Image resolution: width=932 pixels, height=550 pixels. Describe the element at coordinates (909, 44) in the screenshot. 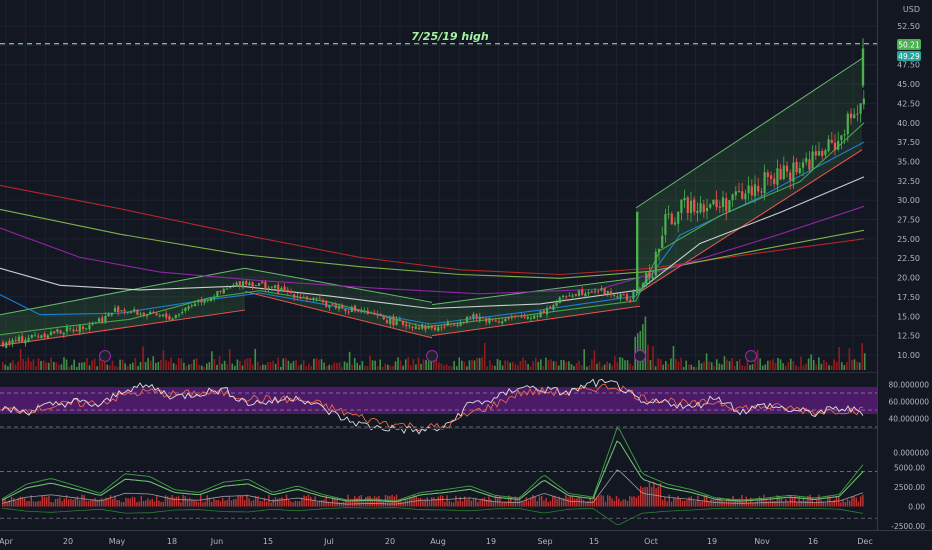

I see `last-price-tag: 50.21` at that location.